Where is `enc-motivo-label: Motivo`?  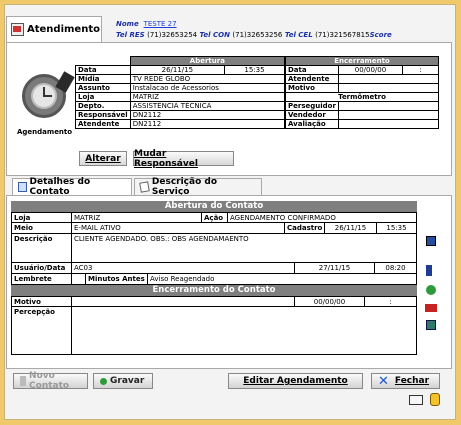
enc-motivo-label: Motivo is located at coordinates (312, 88).